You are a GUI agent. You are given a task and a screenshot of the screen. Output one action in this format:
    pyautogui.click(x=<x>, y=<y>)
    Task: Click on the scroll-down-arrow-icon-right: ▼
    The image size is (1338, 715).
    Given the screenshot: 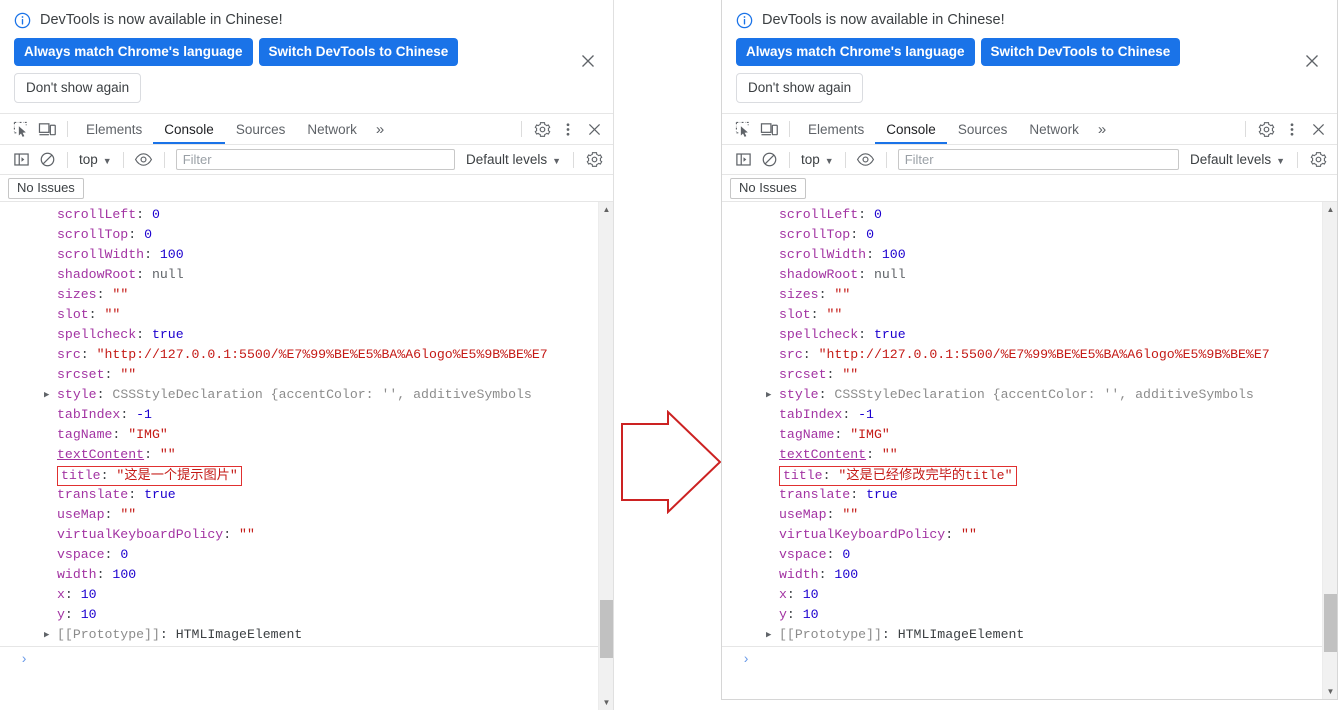 What is the action you would take?
    pyautogui.click(x=1330, y=691)
    